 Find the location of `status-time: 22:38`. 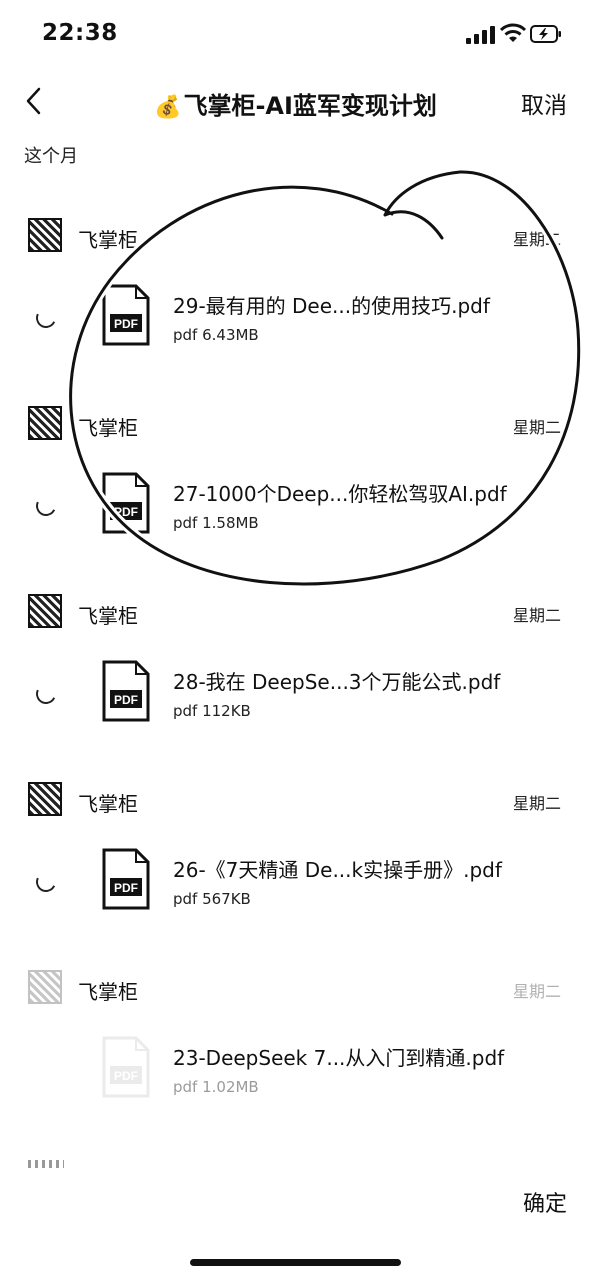

status-time: 22:38 is located at coordinates (80, 33).